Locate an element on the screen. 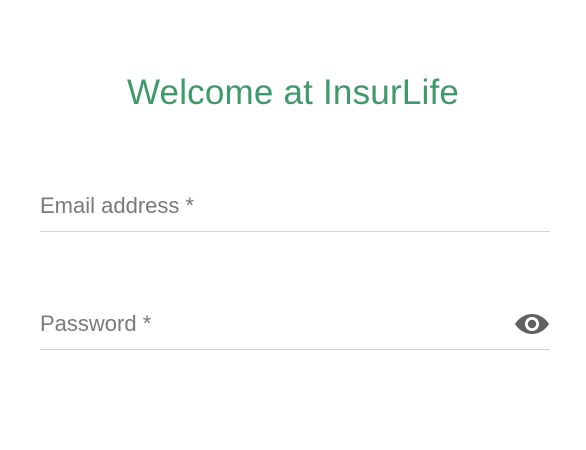 The image size is (586, 450). eye-icon is located at coordinates (532, 324).